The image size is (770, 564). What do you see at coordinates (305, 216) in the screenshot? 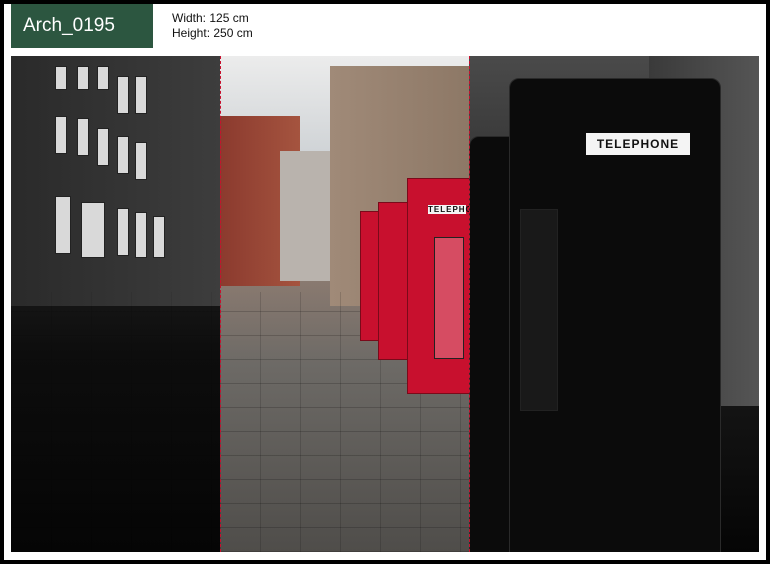
I see `far-buildings` at bounding box center [305, 216].